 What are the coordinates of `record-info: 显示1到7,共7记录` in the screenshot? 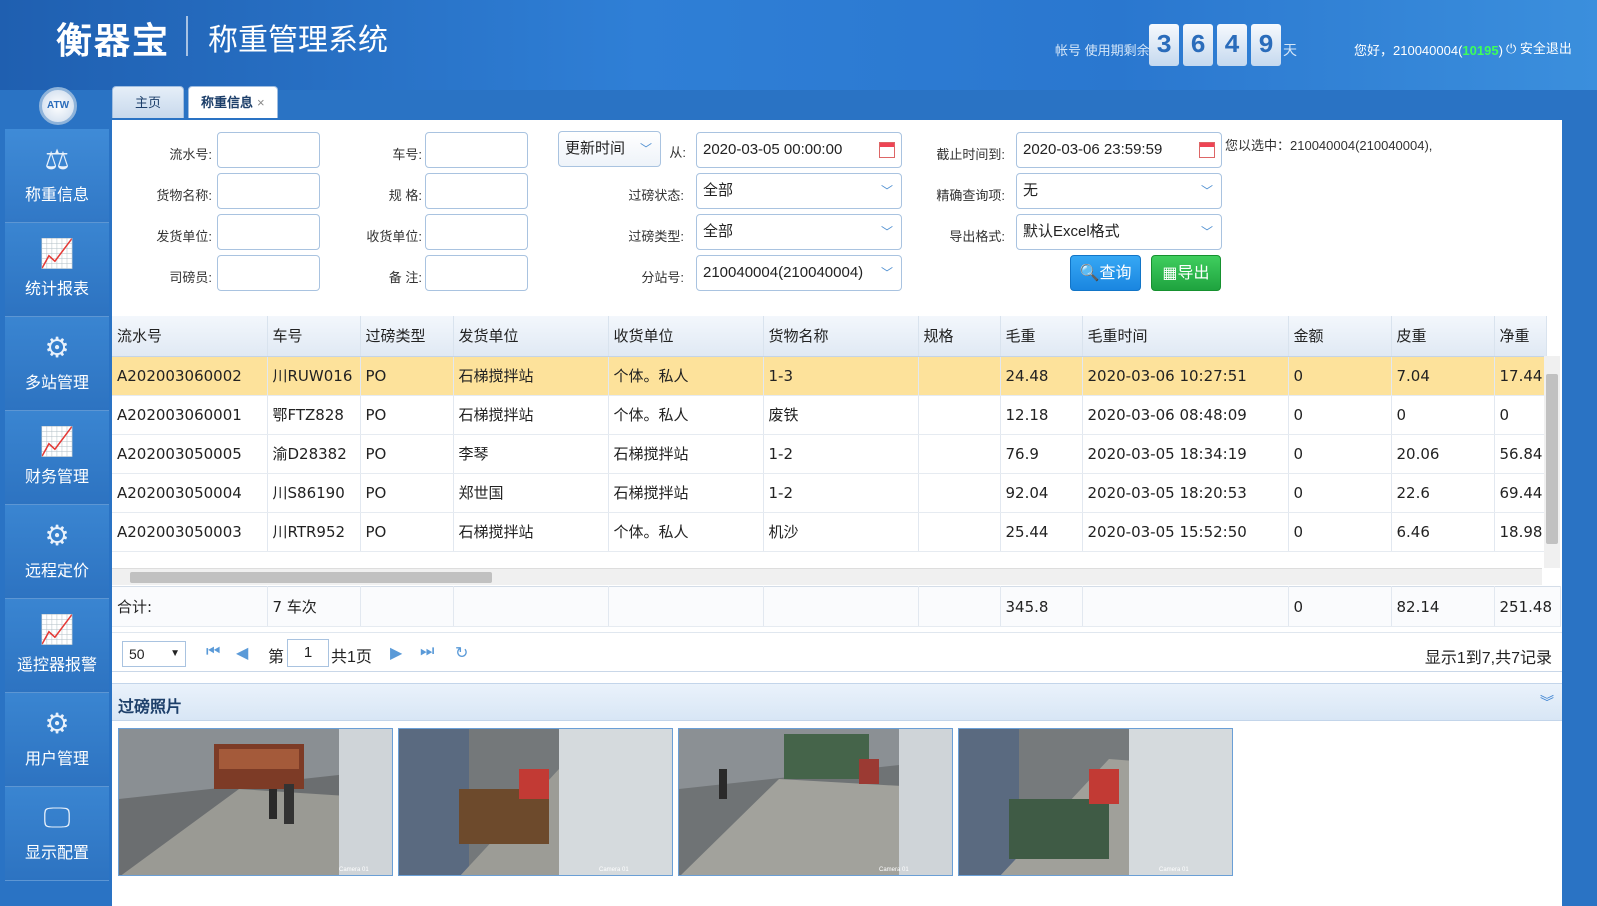 It's located at (1488, 658).